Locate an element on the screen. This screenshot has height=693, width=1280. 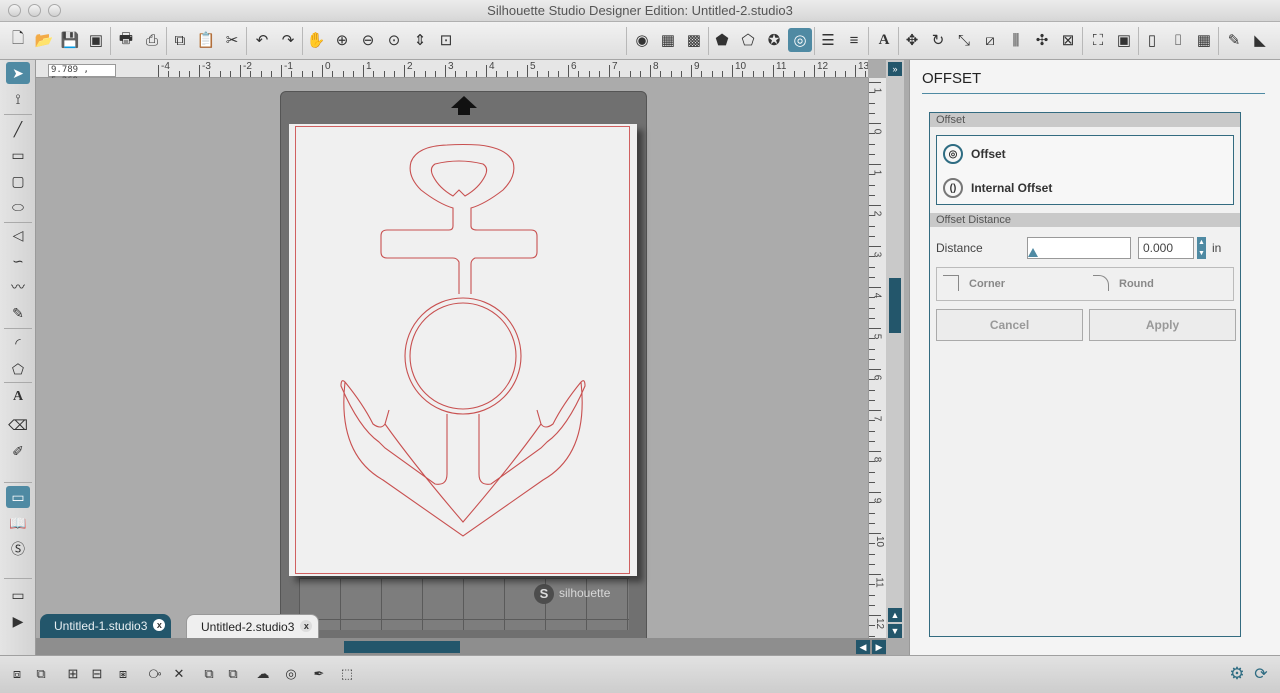
modify-icon: ⊠ is located at coordinates (1068, 40).